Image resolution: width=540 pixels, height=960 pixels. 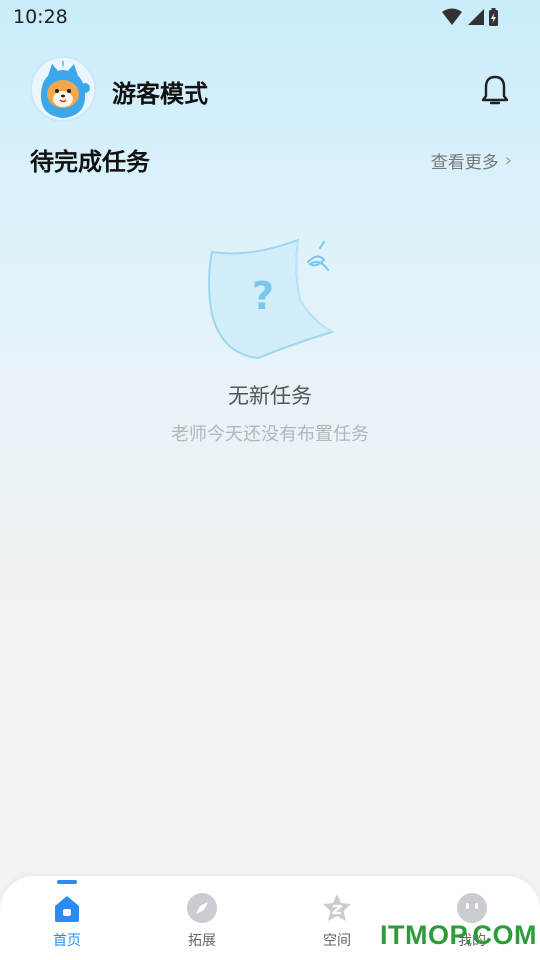 I want to click on status-bar: 10:28, so click(x=270, y=18).